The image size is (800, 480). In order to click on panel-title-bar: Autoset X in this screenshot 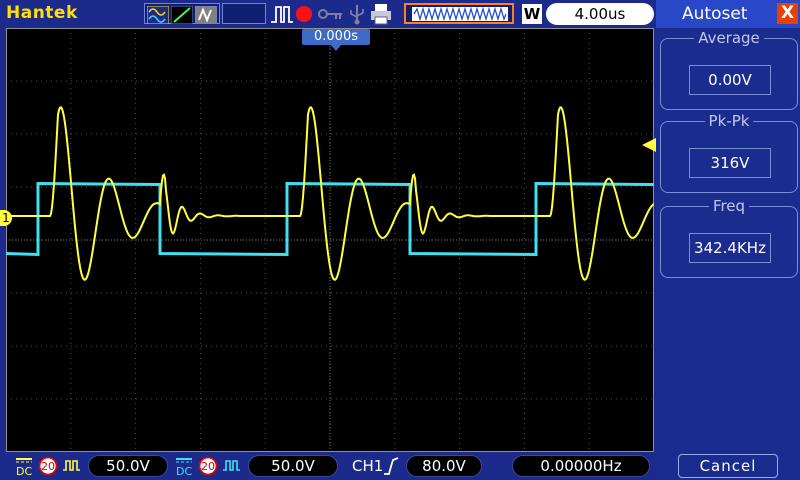, I will do `click(728, 14)`.